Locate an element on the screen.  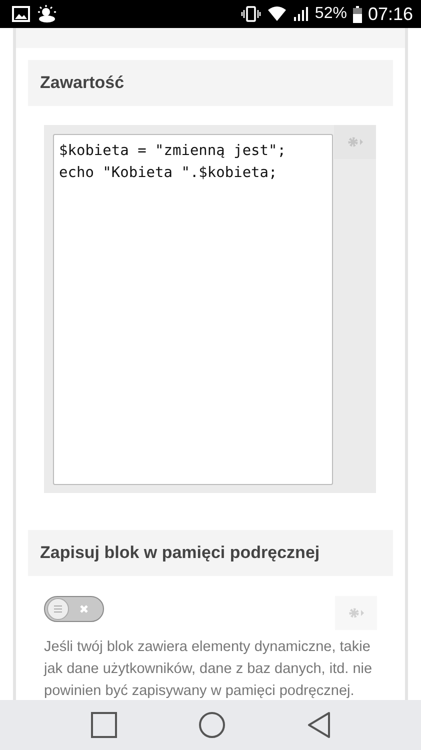
code-line: $kobieta = "zmienną jest"; is located at coordinates (173, 151).